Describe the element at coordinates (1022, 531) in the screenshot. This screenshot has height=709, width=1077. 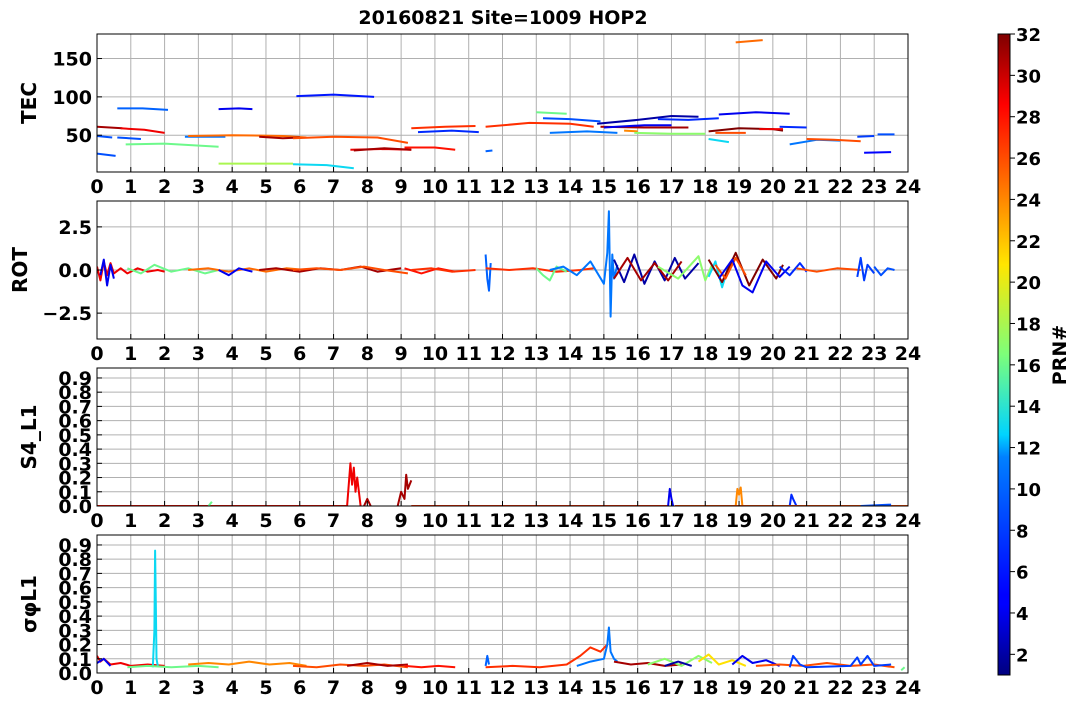
I see `colorbar-tick-label: 8` at that location.